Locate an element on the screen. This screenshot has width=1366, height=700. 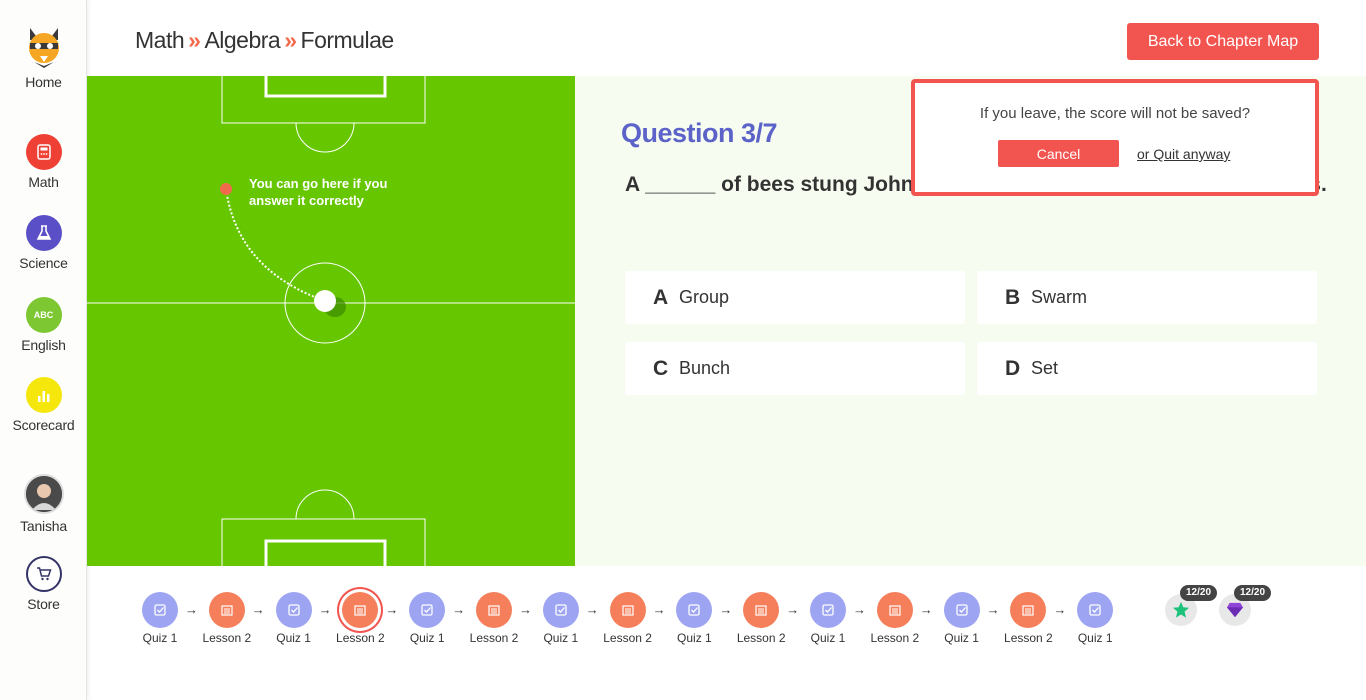
sidebar-item-scorecard: Scorecard is located at coordinates (43, 405).